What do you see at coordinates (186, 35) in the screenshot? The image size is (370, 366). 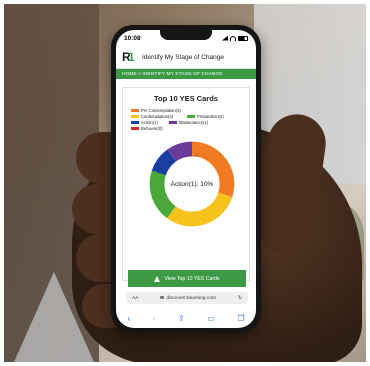 I see `phone-notch` at bounding box center [186, 35].